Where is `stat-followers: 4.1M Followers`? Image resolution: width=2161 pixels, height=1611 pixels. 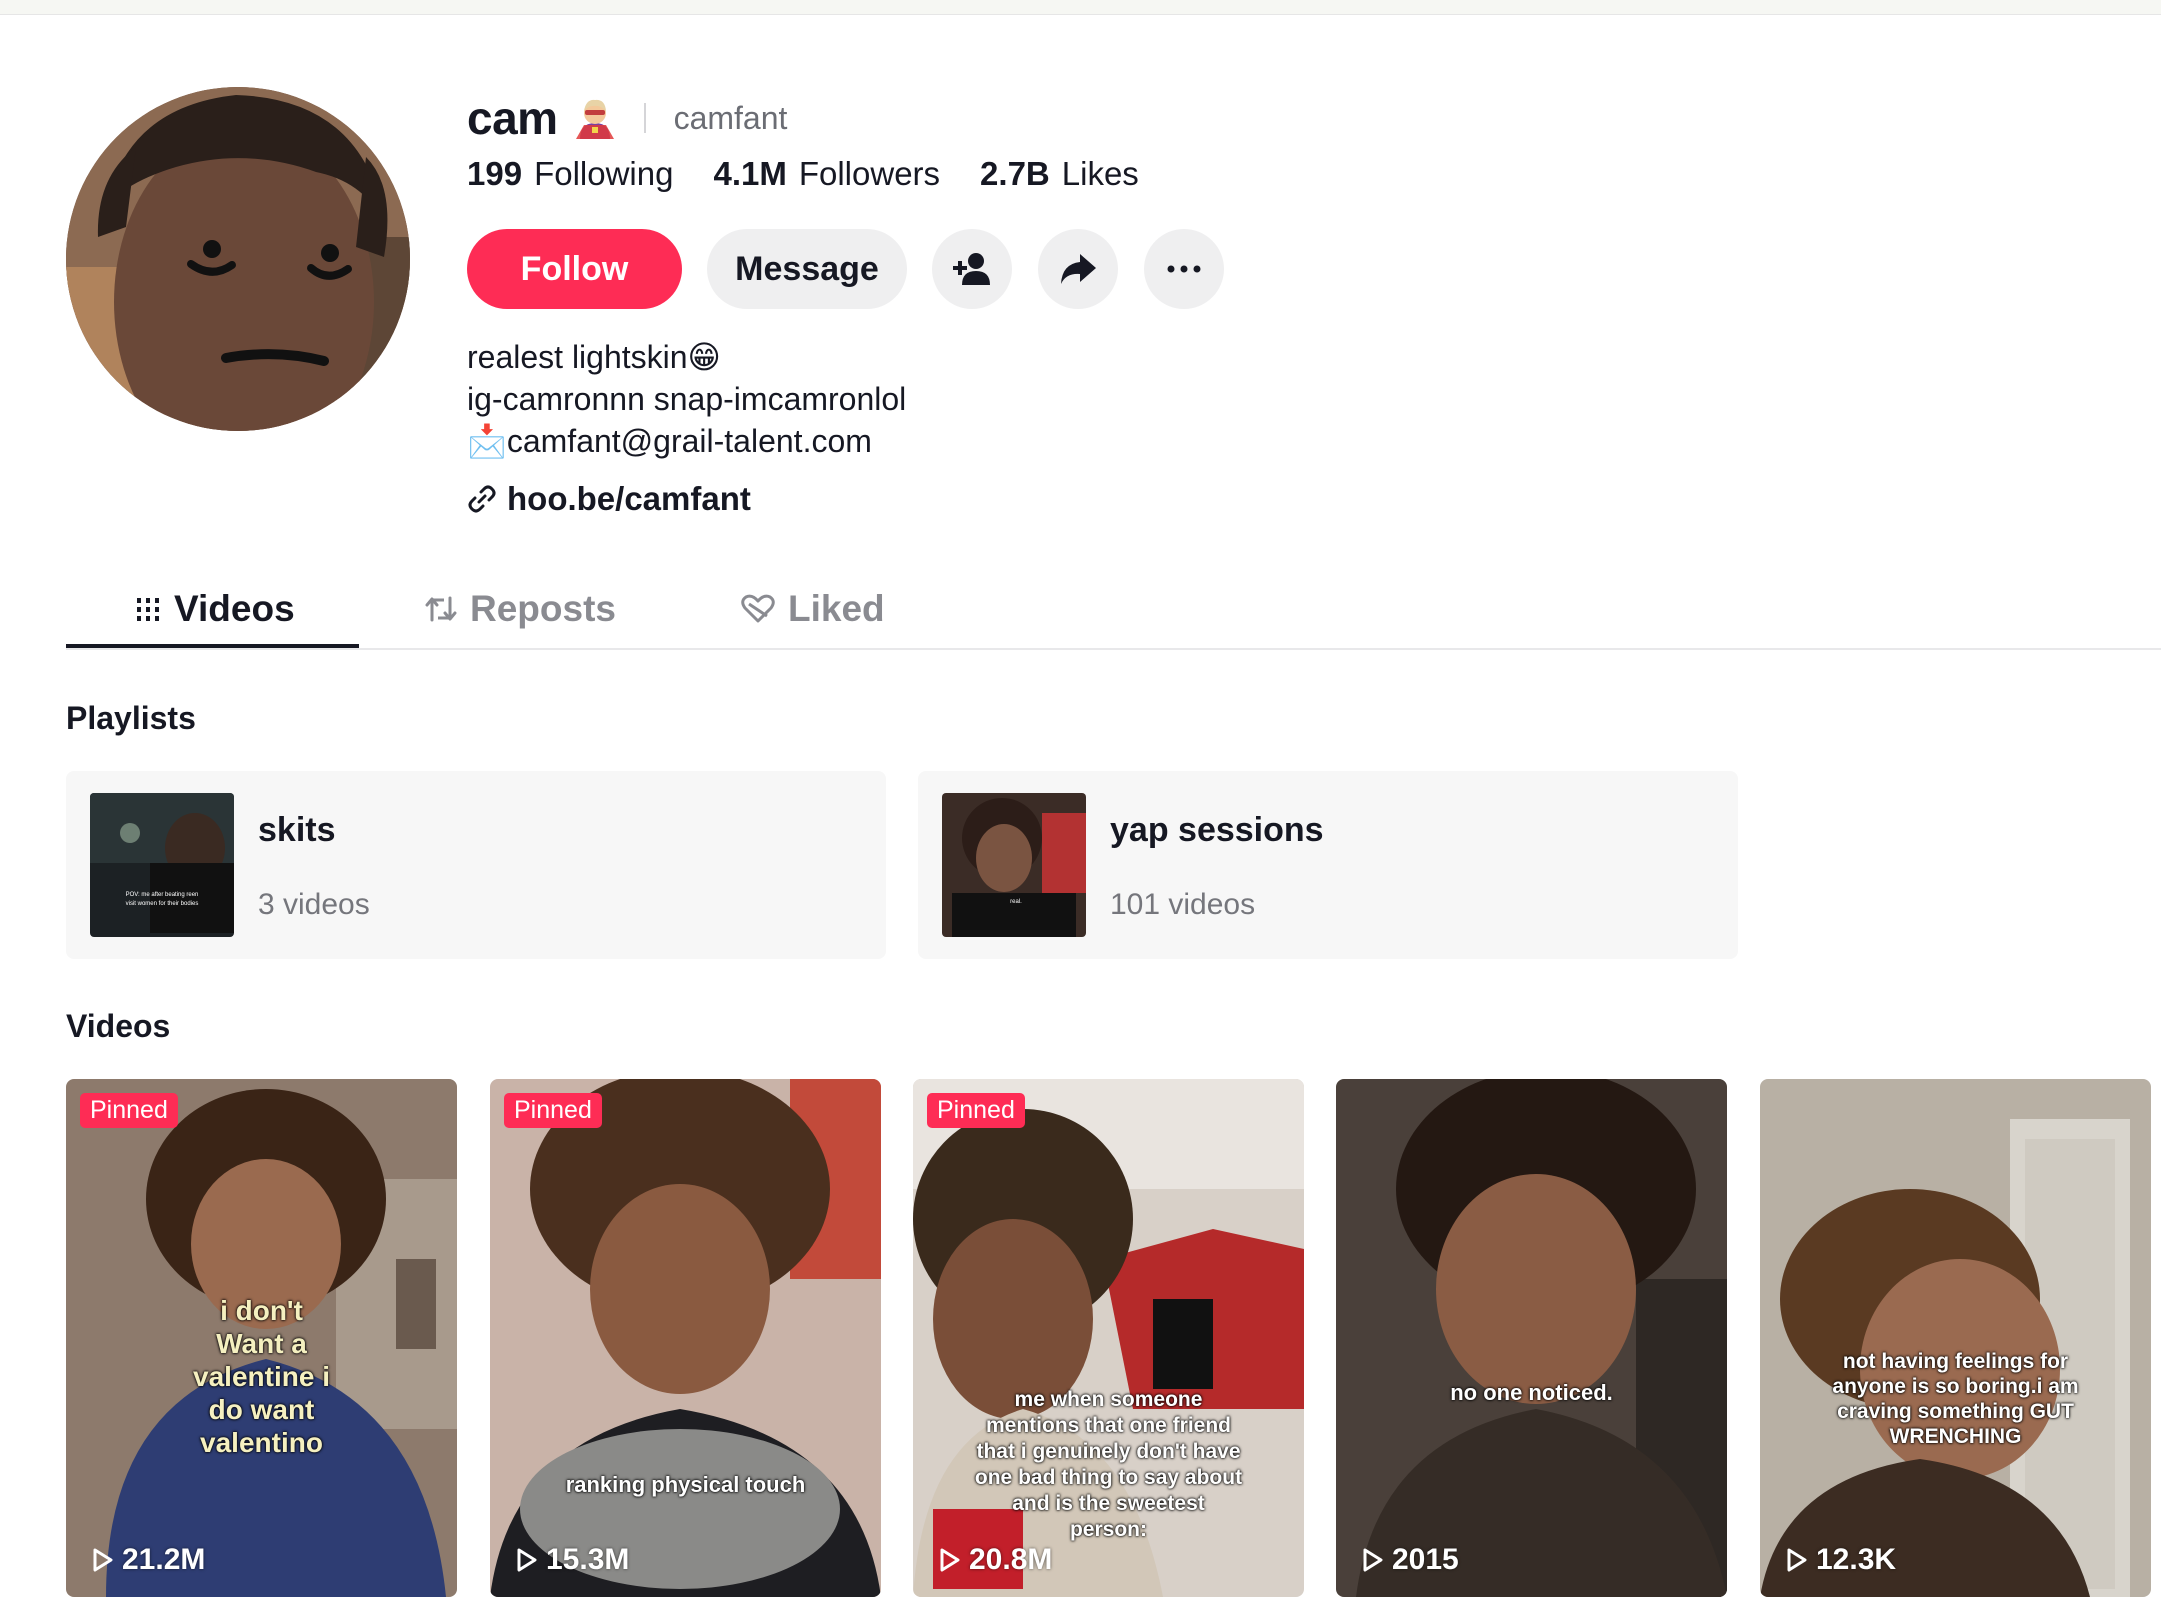 stat-followers: 4.1M Followers is located at coordinates (826, 174).